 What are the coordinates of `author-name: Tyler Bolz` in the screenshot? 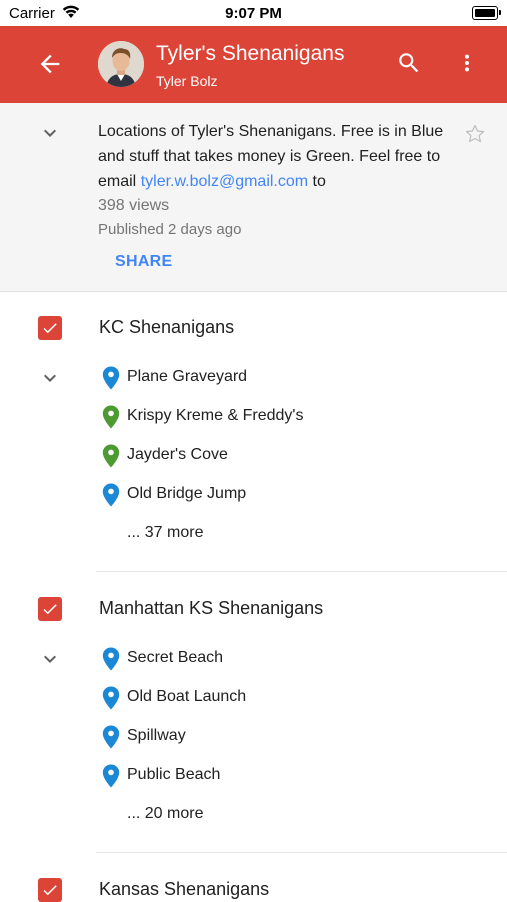 It's located at (187, 81).